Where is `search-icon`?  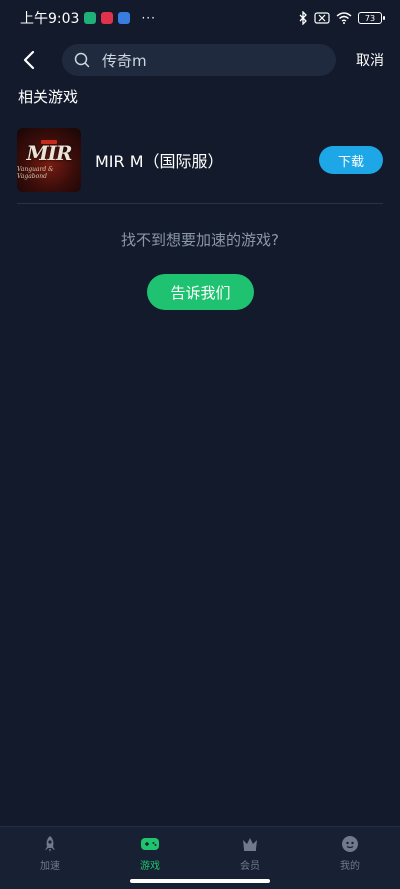 search-icon is located at coordinates (82, 60).